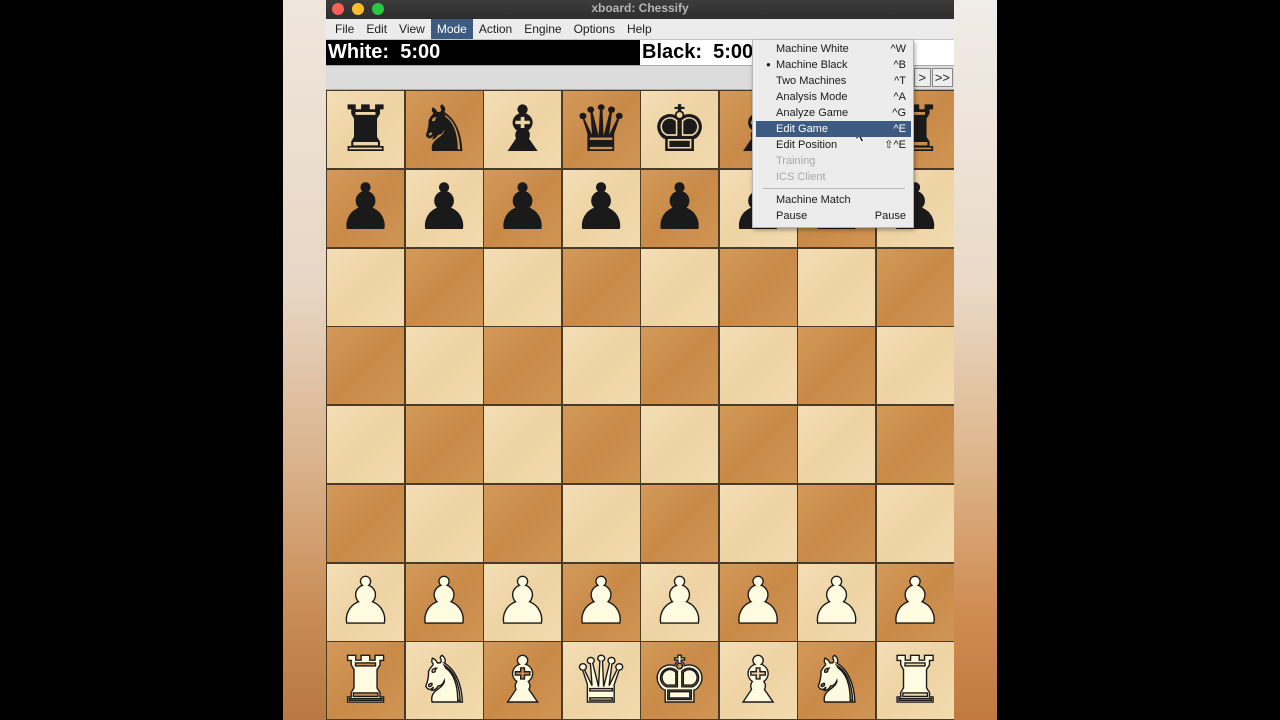 The width and height of the screenshot is (1280, 720). What do you see at coordinates (344, 29) in the screenshot?
I see `menu-file: File` at bounding box center [344, 29].